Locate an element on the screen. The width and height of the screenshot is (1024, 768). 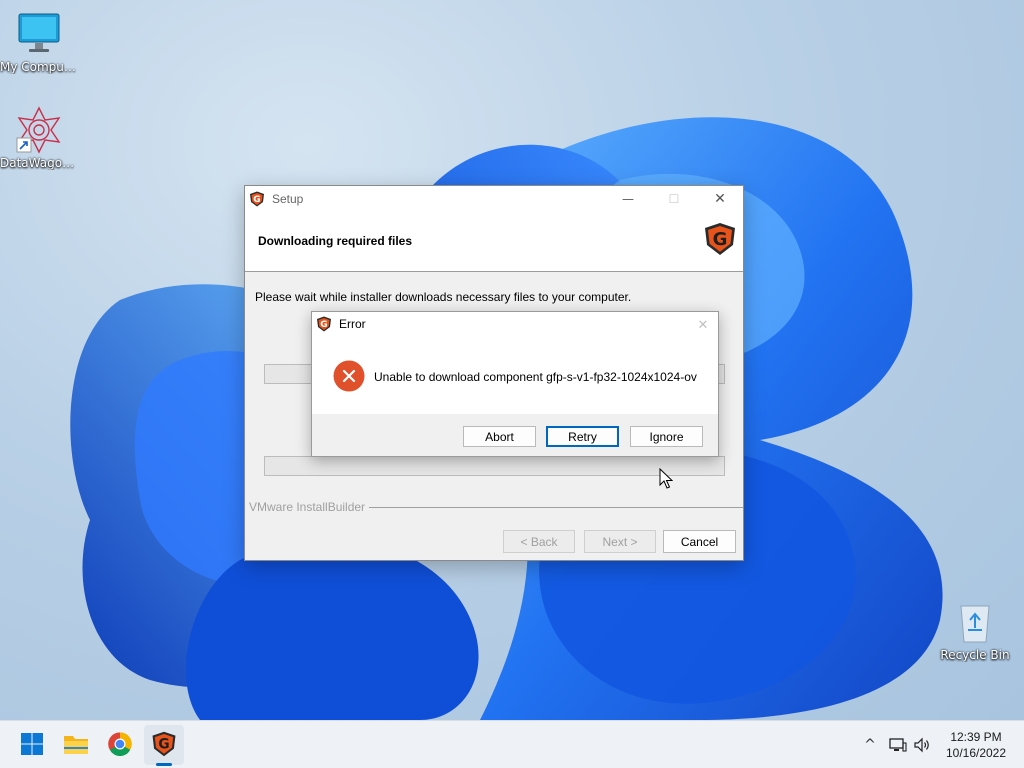
error-footer: Abort Retry Ignore is located at coordinates (515, 435).